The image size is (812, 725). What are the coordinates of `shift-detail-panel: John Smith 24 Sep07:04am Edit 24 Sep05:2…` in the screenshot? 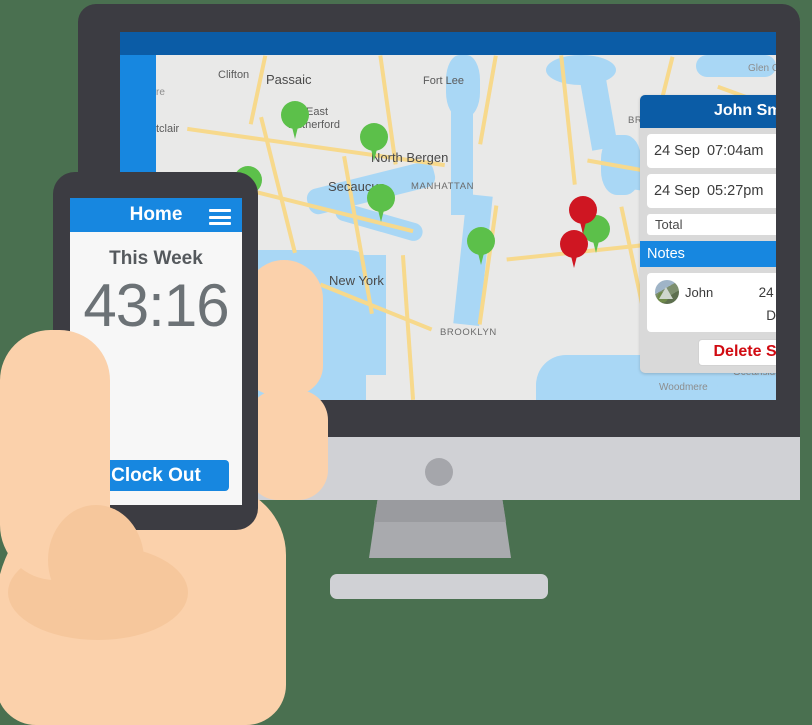 It's located at (708, 234).